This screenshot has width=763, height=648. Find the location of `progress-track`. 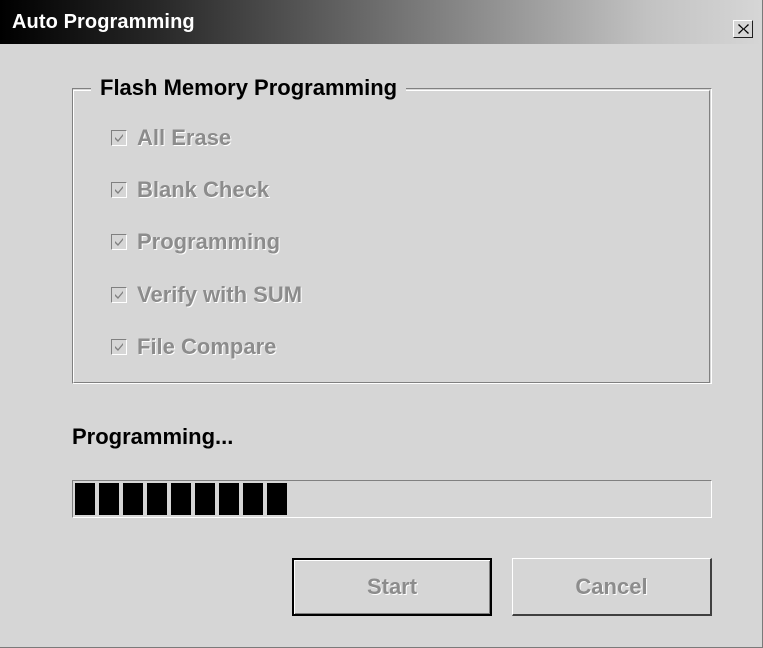

progress-track is located at coordinates (392, 499).